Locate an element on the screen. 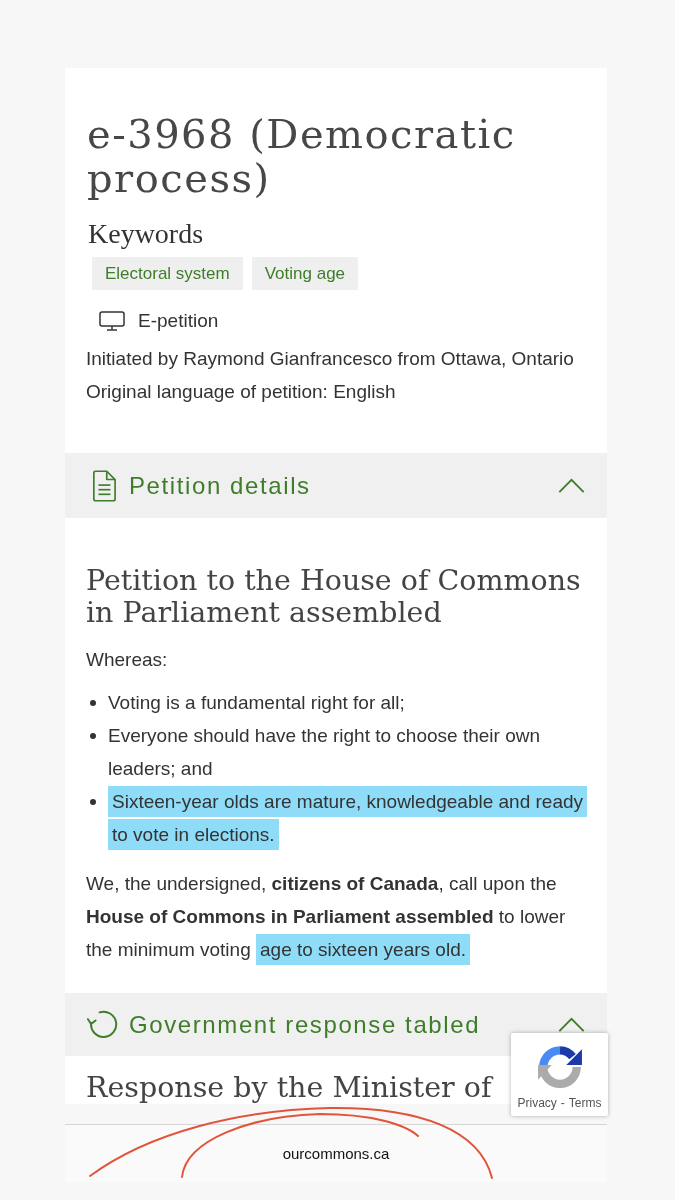 This screenshot has width=675, height=1200. keywords-heading: Keywords is located at coordinates (146, 234).